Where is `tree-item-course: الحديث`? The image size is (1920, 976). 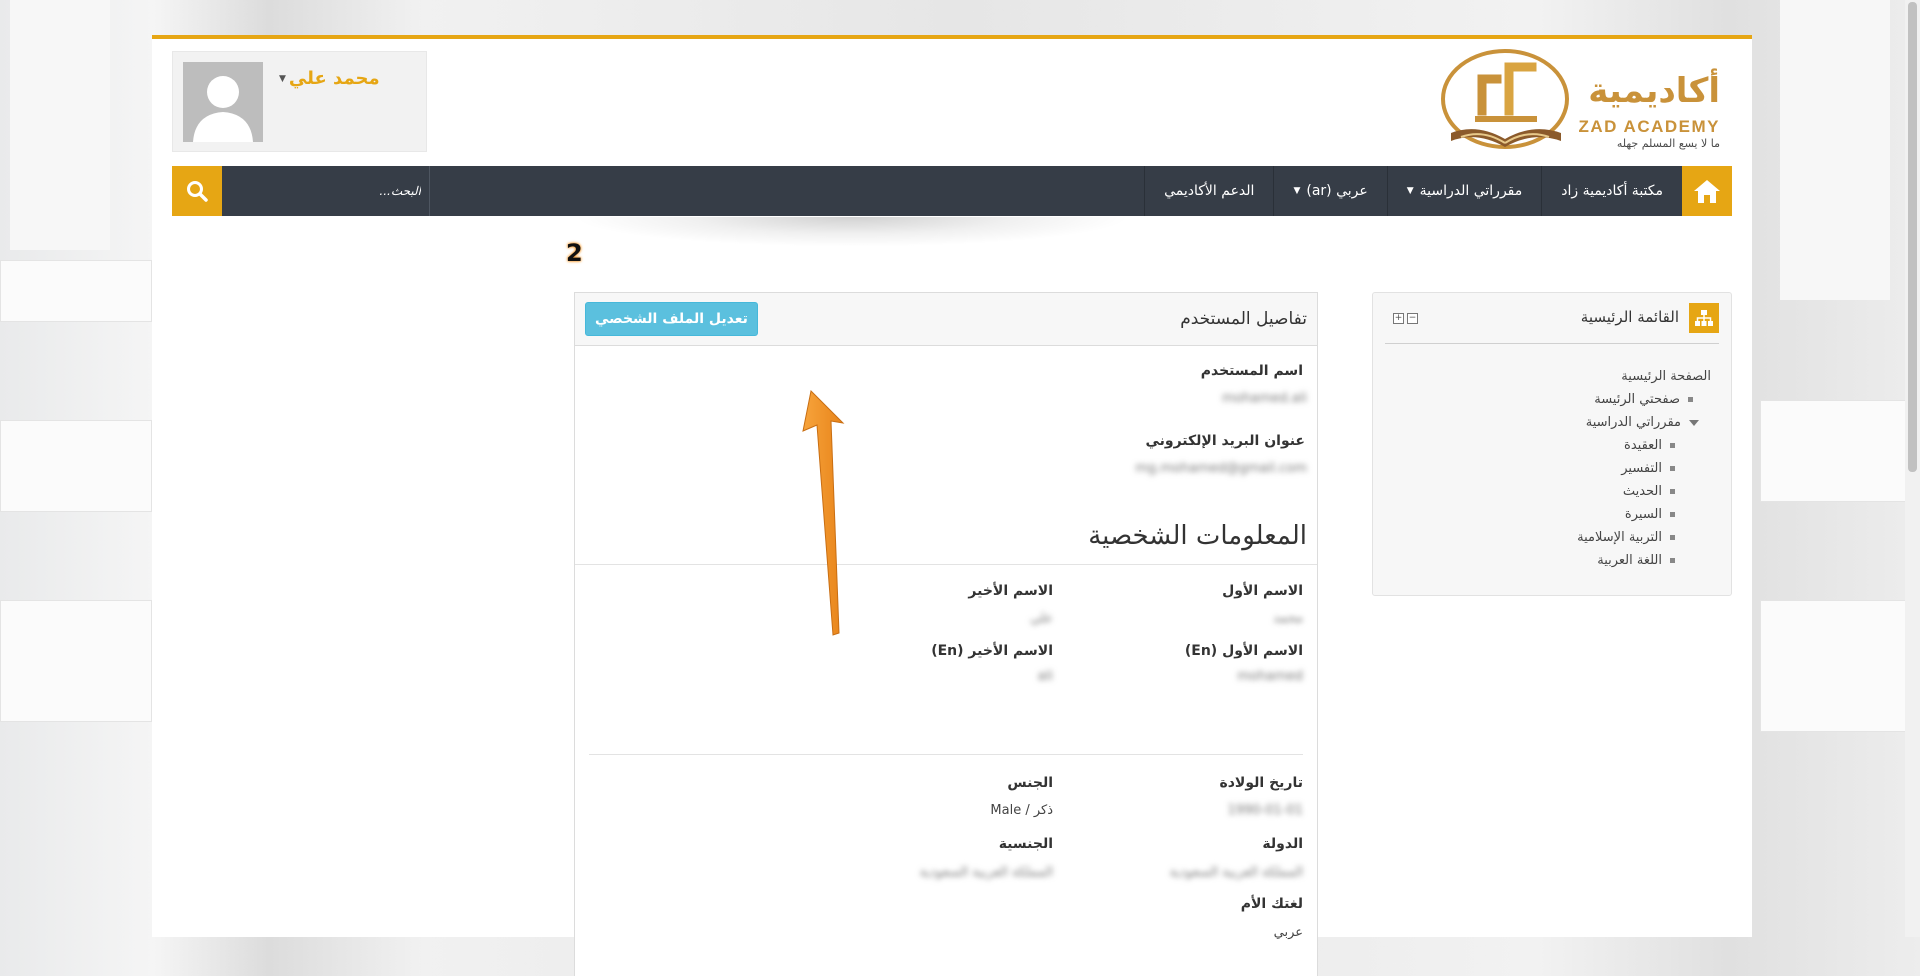 tree-item-course: الحديث is located at coordinates (1626, 491).